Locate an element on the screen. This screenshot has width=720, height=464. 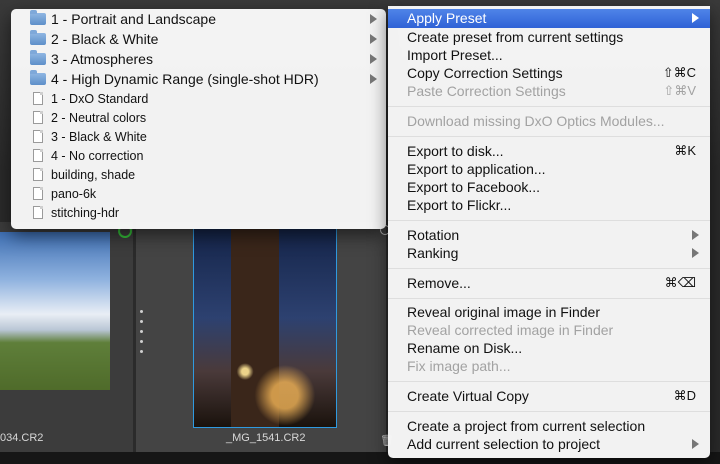
menu-item-apply-preset: Apply Preset is located at coordinates (549, 18).